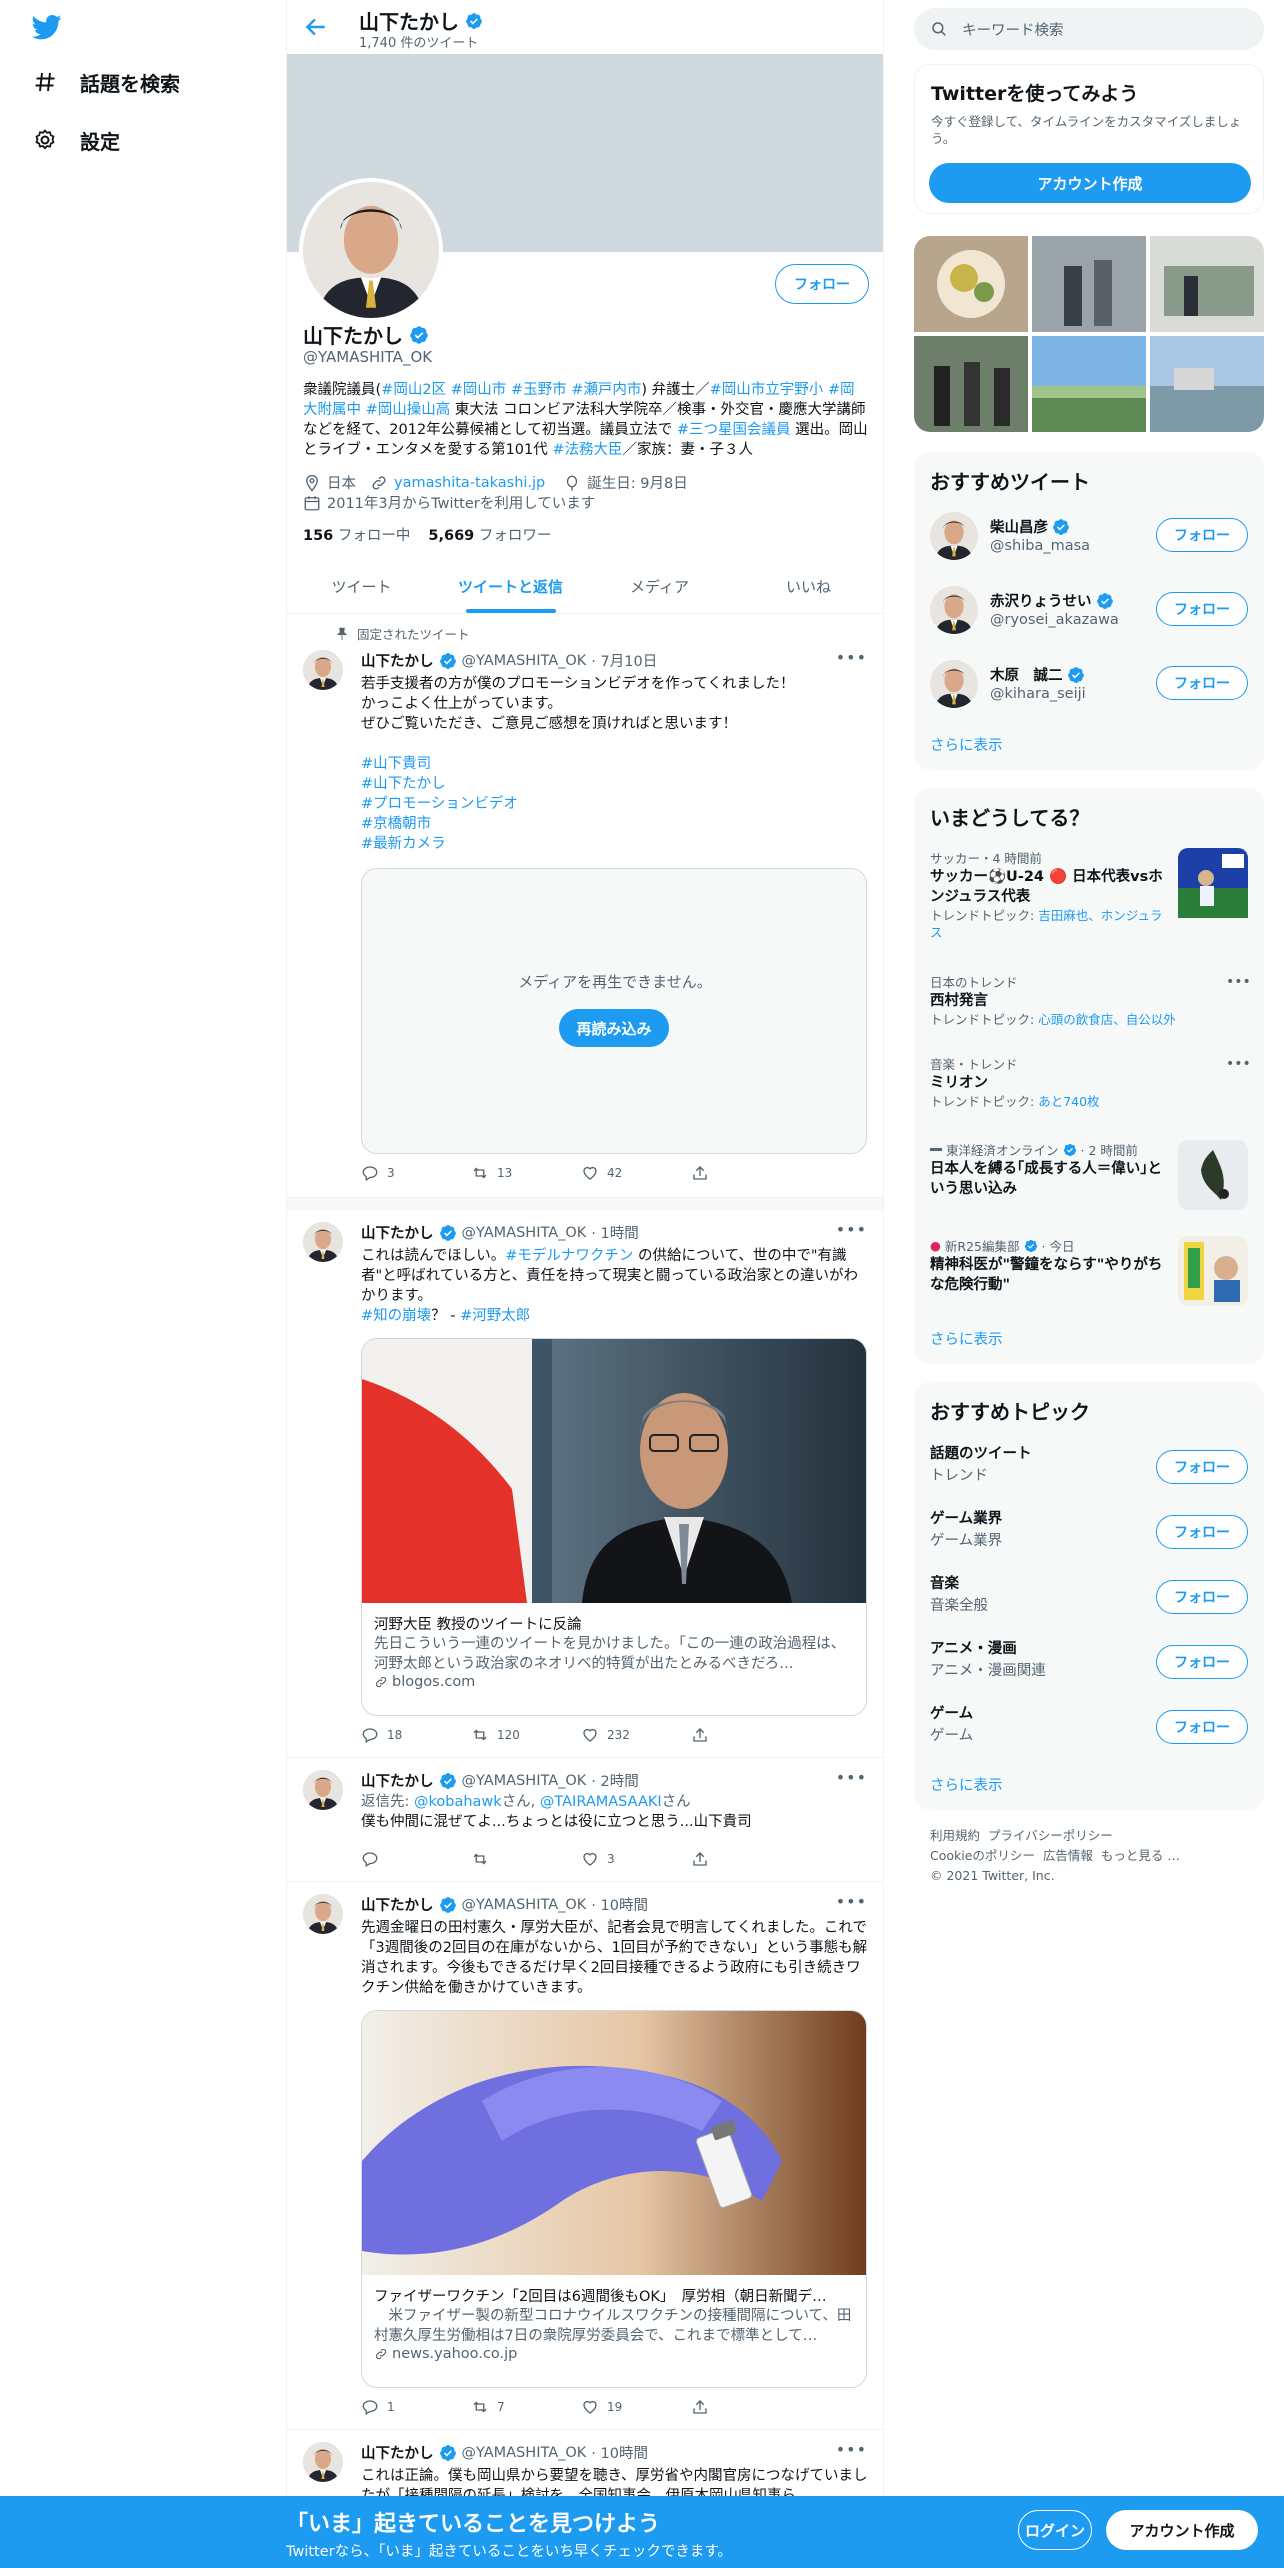 This screenshot has height=2568, width=1284. Describe the element at coordinates (614, 1232) in the screenshot. I see `tweet-time: · 1時間` at that location.